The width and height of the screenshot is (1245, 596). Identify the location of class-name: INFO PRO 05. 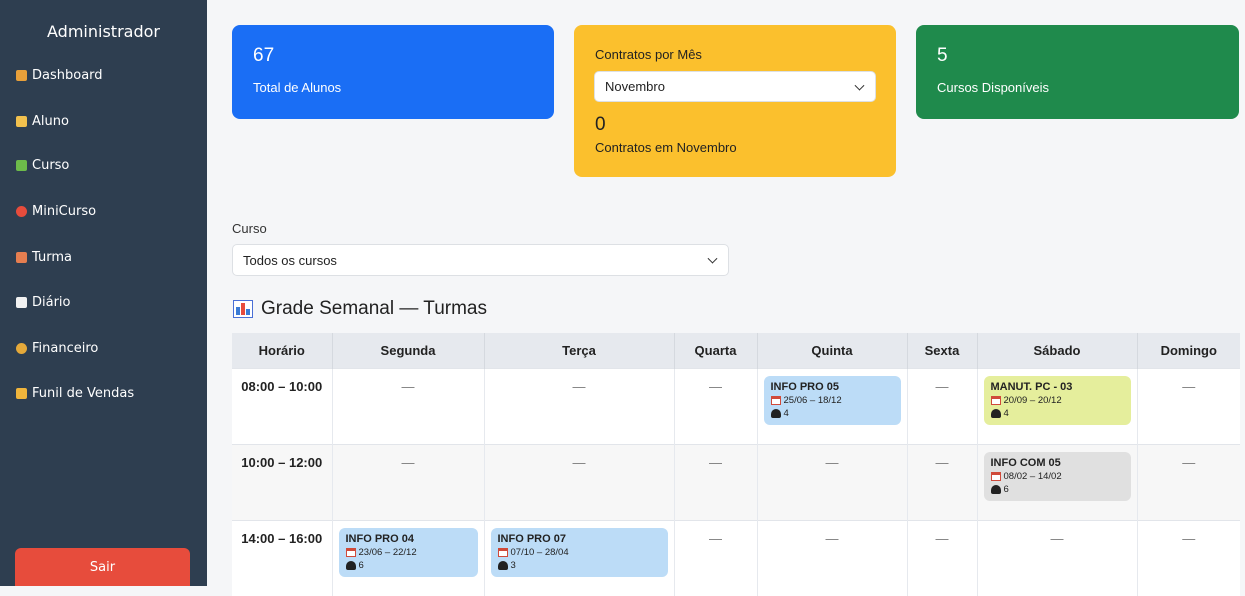
(804, 386).